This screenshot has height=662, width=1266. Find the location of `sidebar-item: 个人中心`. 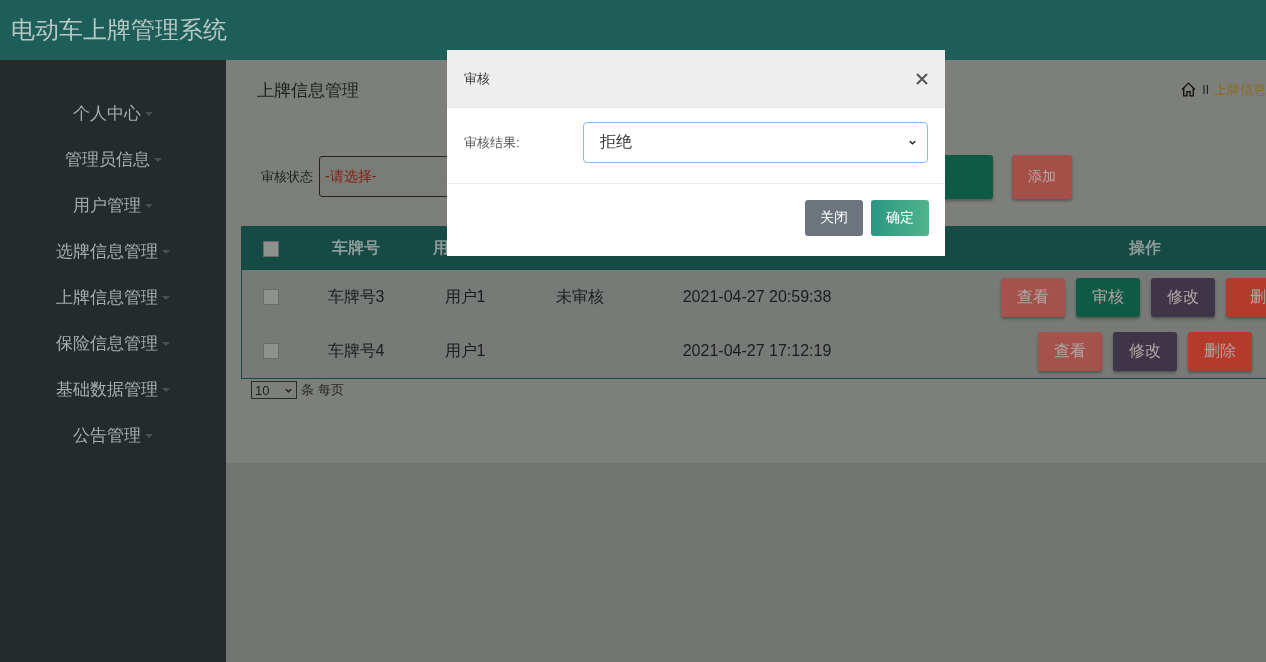

sidebar-item: 个人中心 is located at coordinates (113, 113).